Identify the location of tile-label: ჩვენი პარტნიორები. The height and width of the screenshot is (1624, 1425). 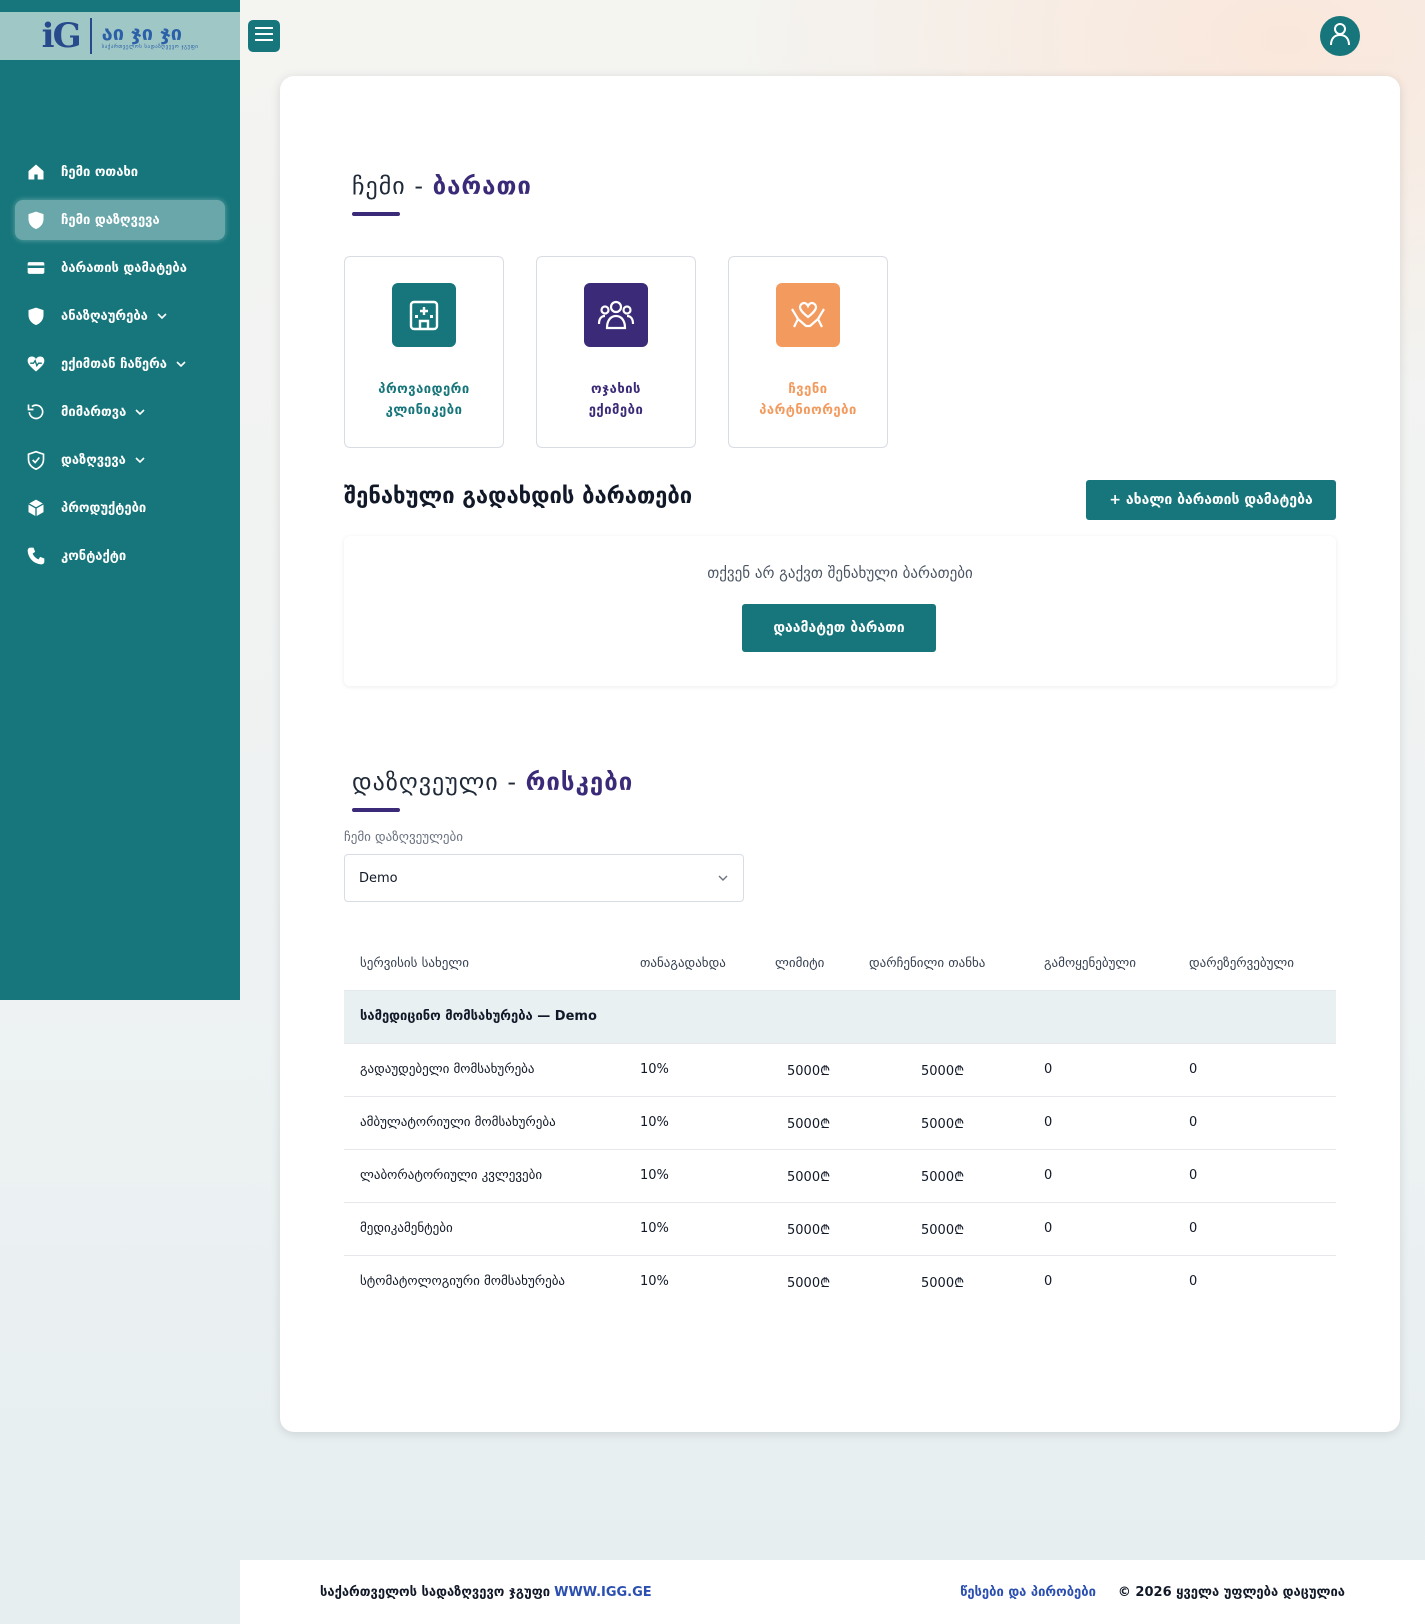
(808, 400).